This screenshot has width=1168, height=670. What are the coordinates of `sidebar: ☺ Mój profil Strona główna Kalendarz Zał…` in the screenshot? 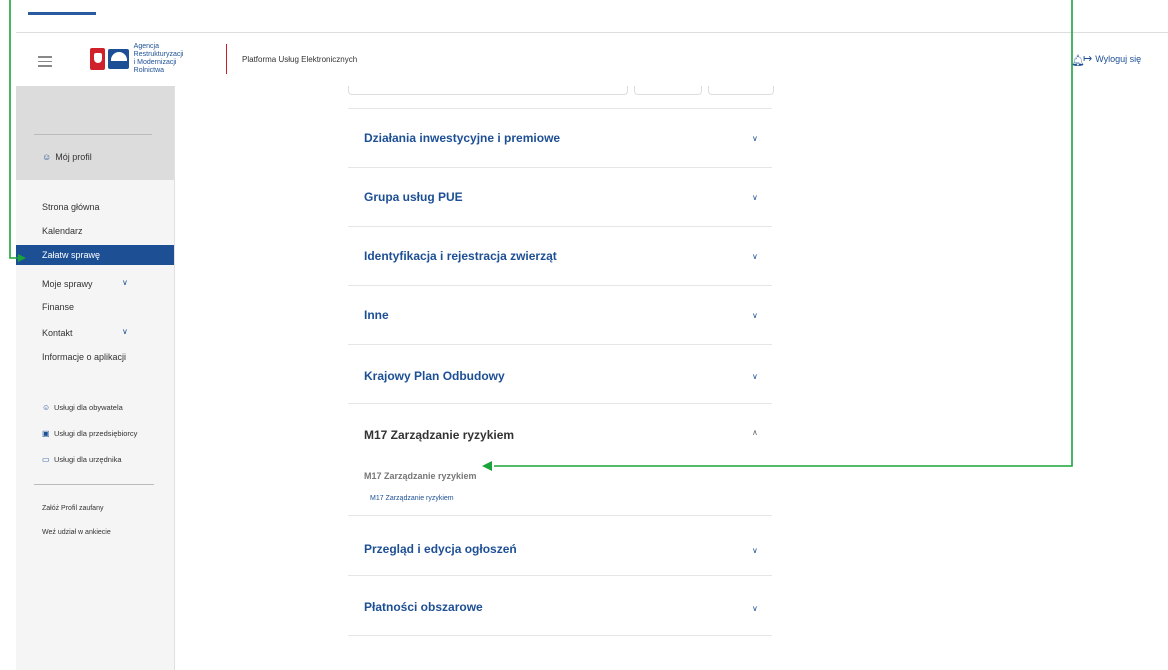 It's located at (95, 378).